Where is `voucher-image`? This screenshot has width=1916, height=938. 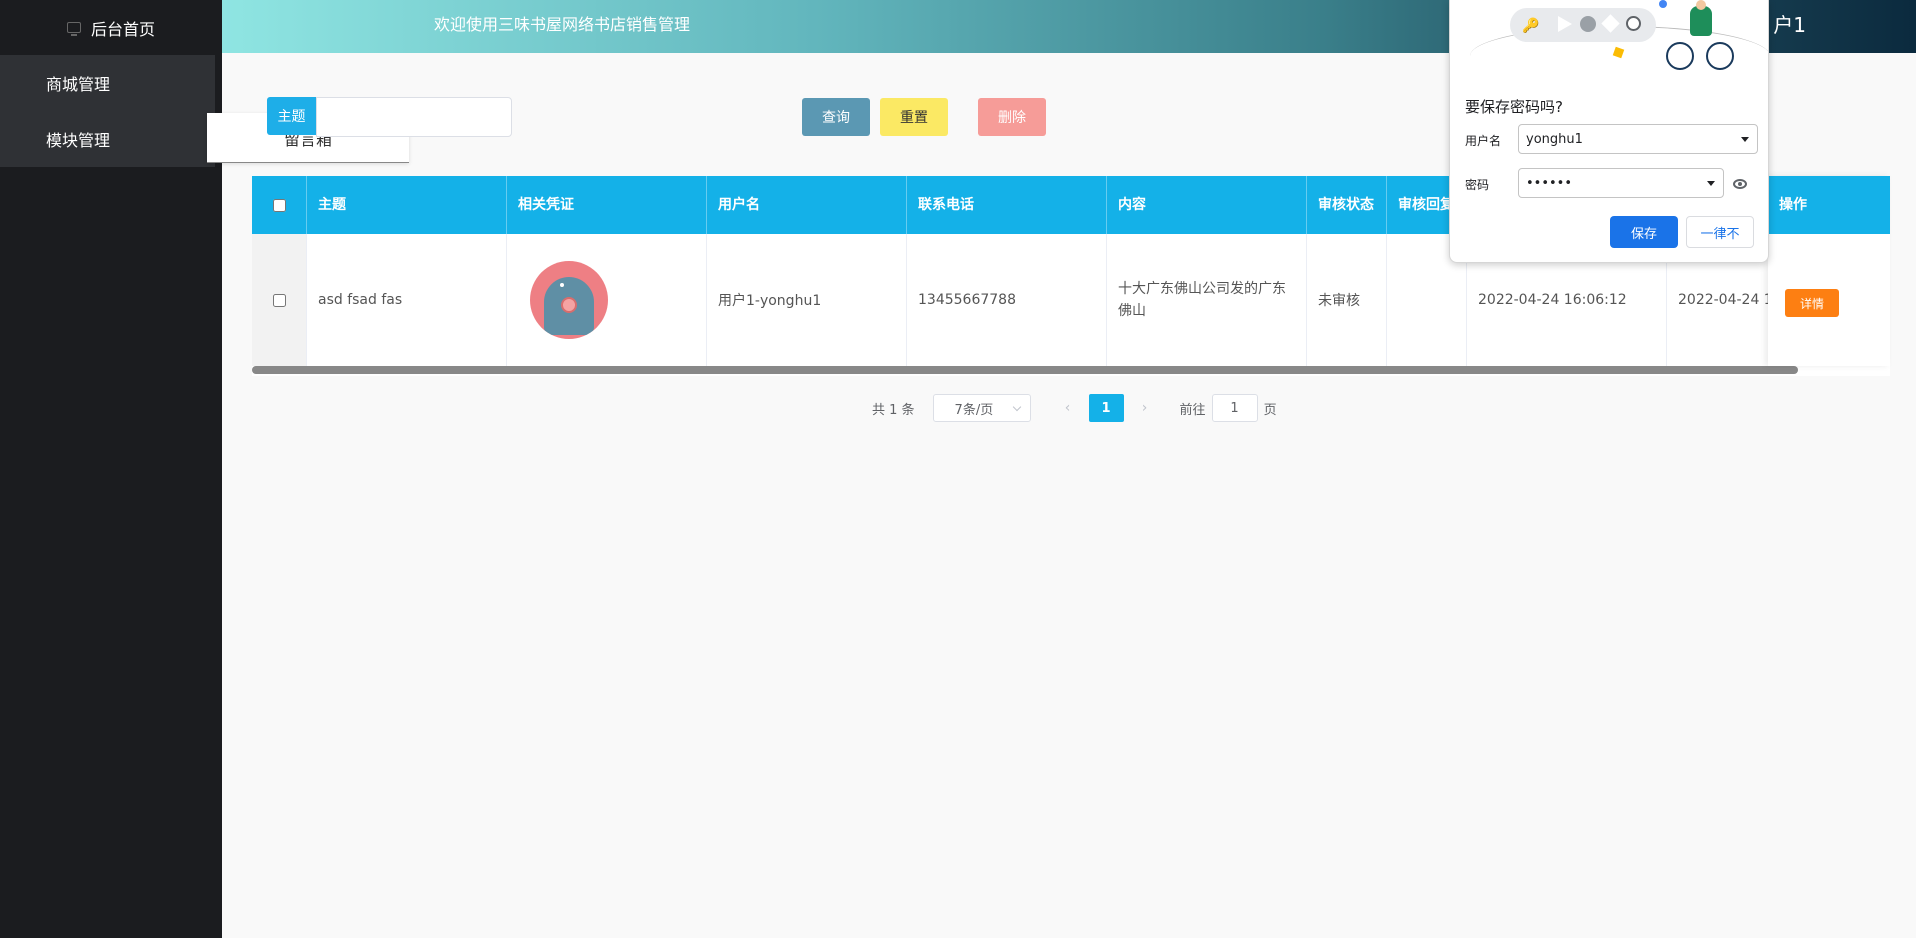
voucher-image is located at coordinates (569, 300).